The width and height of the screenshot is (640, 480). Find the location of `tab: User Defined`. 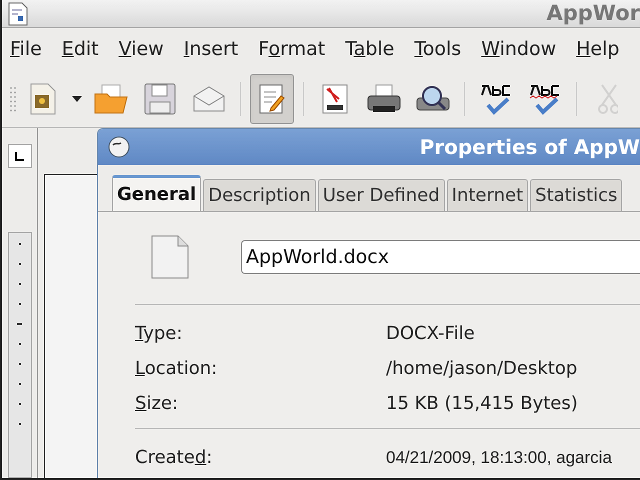

tab: User Defined is located at coordinates (381, 195).